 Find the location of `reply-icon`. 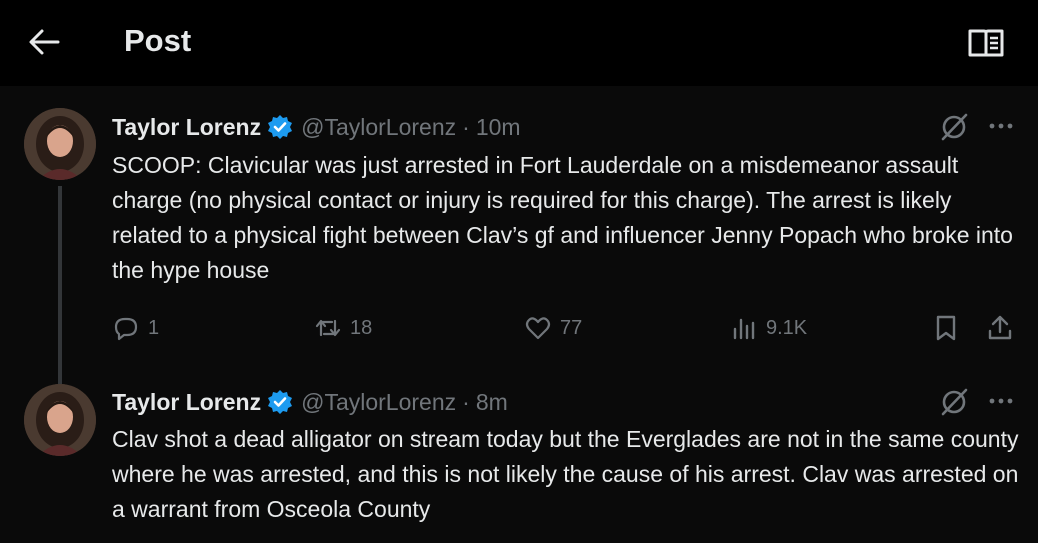

reply-icon is located at coordinates (126, 329).